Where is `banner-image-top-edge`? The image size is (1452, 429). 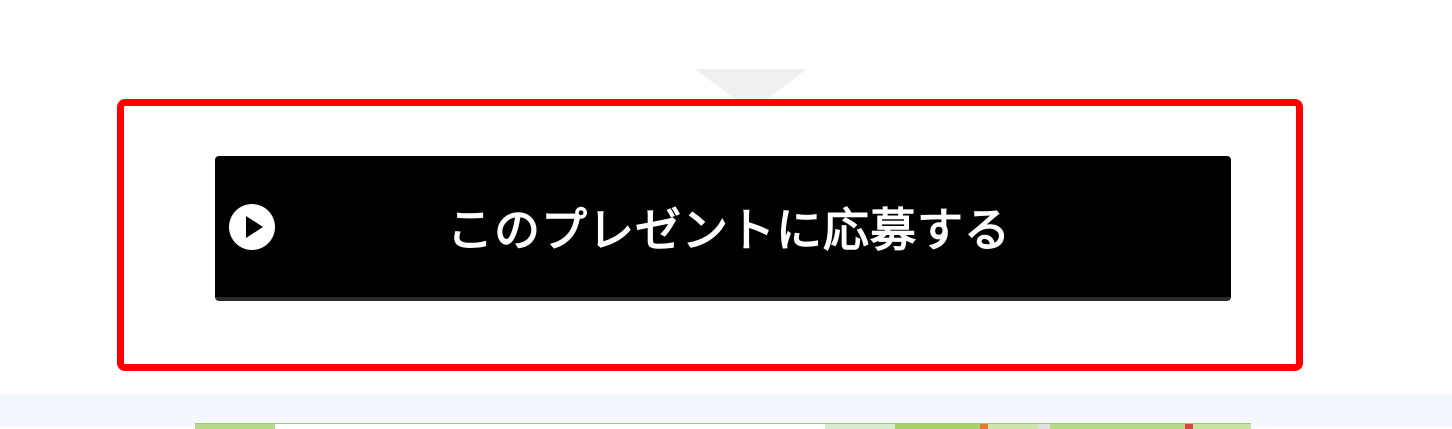
banner-image-top-edge is located at coordinates (723, 426).